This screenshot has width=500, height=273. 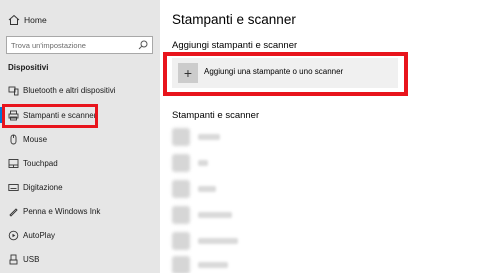 I want to click on sidebar-item-bluetooth: Bluetooth e altri dispositivi, so click(x=80, y=91).